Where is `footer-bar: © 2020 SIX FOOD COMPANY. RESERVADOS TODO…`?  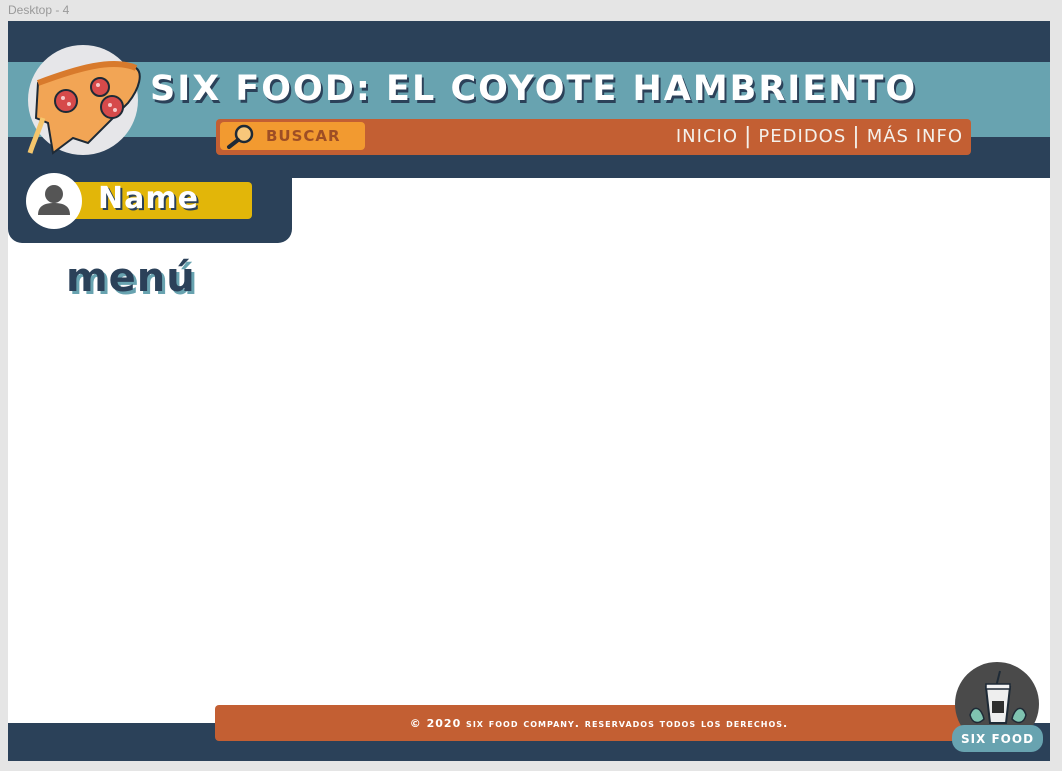
footer-bar: © 2020 SIX FOOD COMPANY. RESERVADOS TODO… is located at coordinates (599, 723).